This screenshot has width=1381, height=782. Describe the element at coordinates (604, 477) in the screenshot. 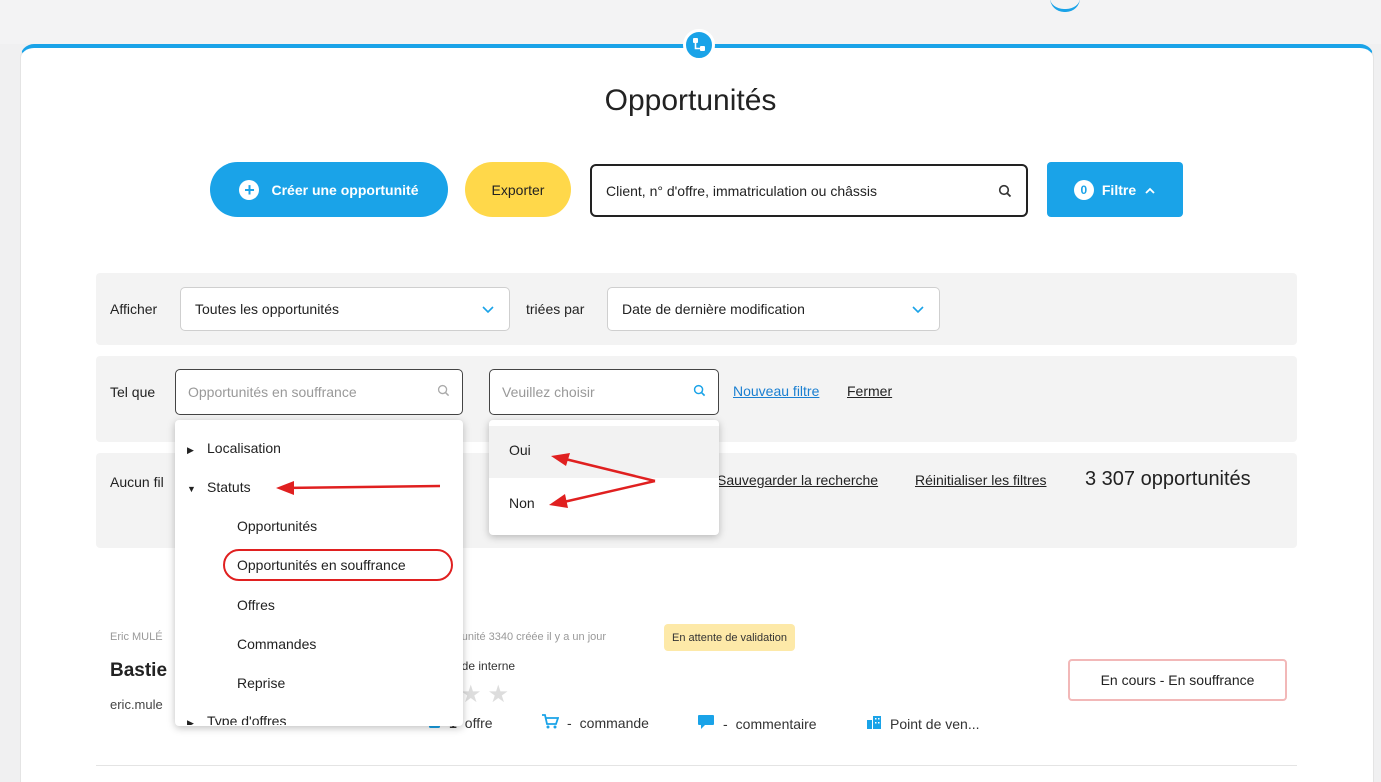

I see `value-dropdown` at that location.